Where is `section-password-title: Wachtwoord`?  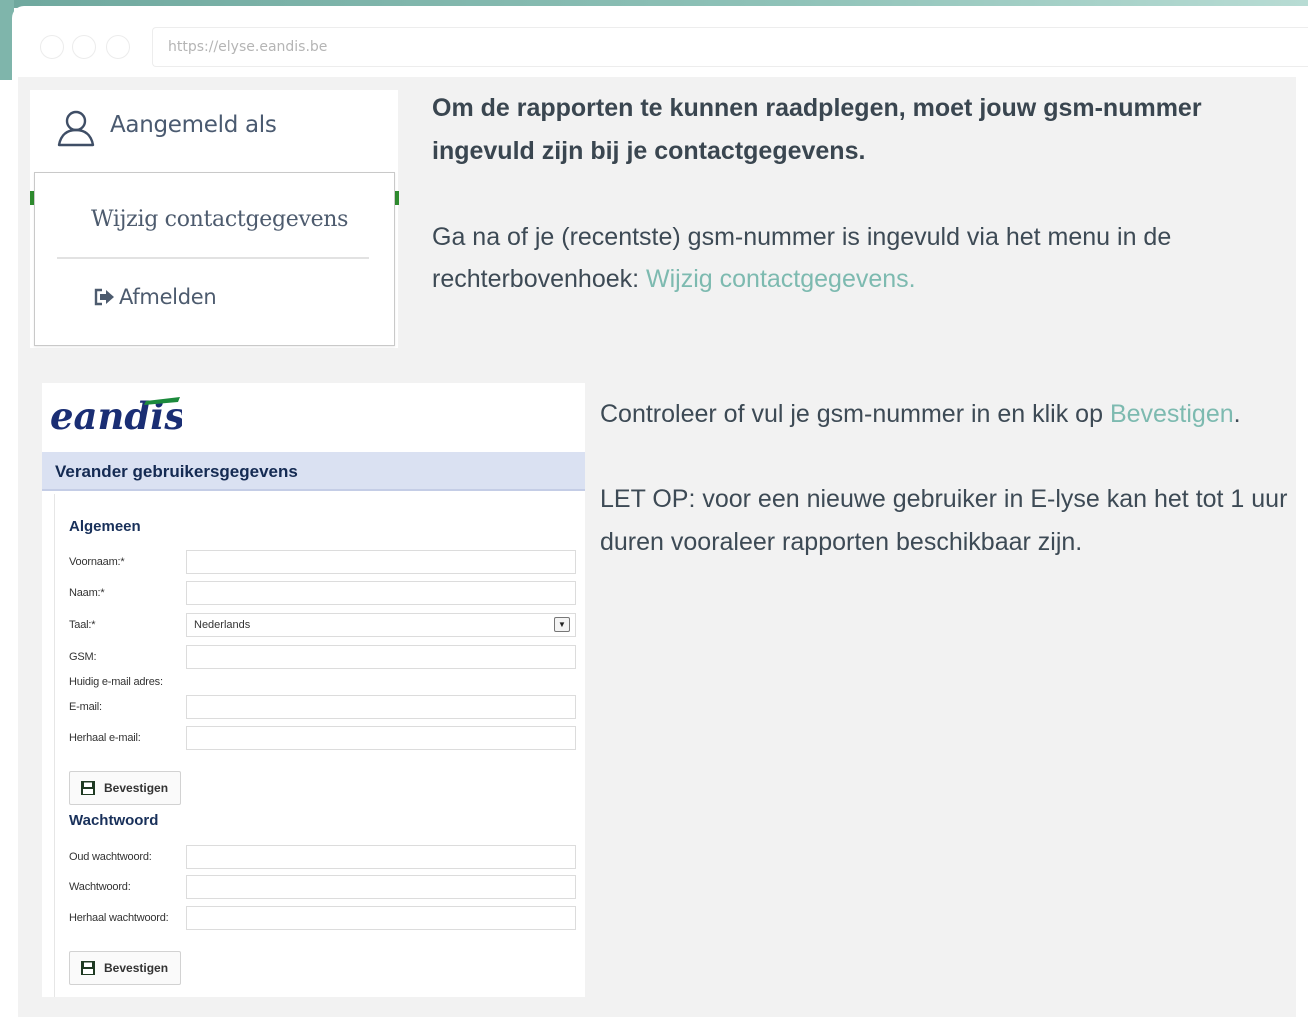
section-password-title: Wachtwoord is located at coordinates (114, 820).